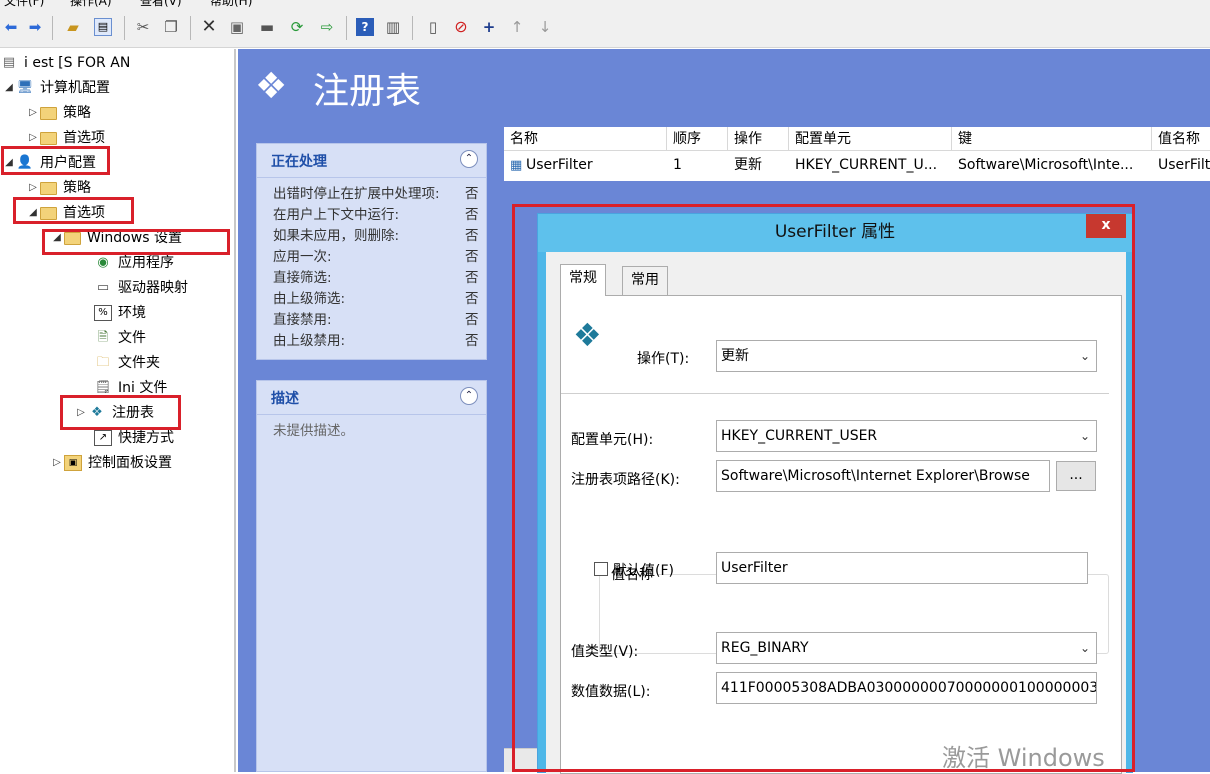 Image resolution: width=1210 pixels, height=774 pixels. I want to click on environment-icon: %, so click(103, 313).